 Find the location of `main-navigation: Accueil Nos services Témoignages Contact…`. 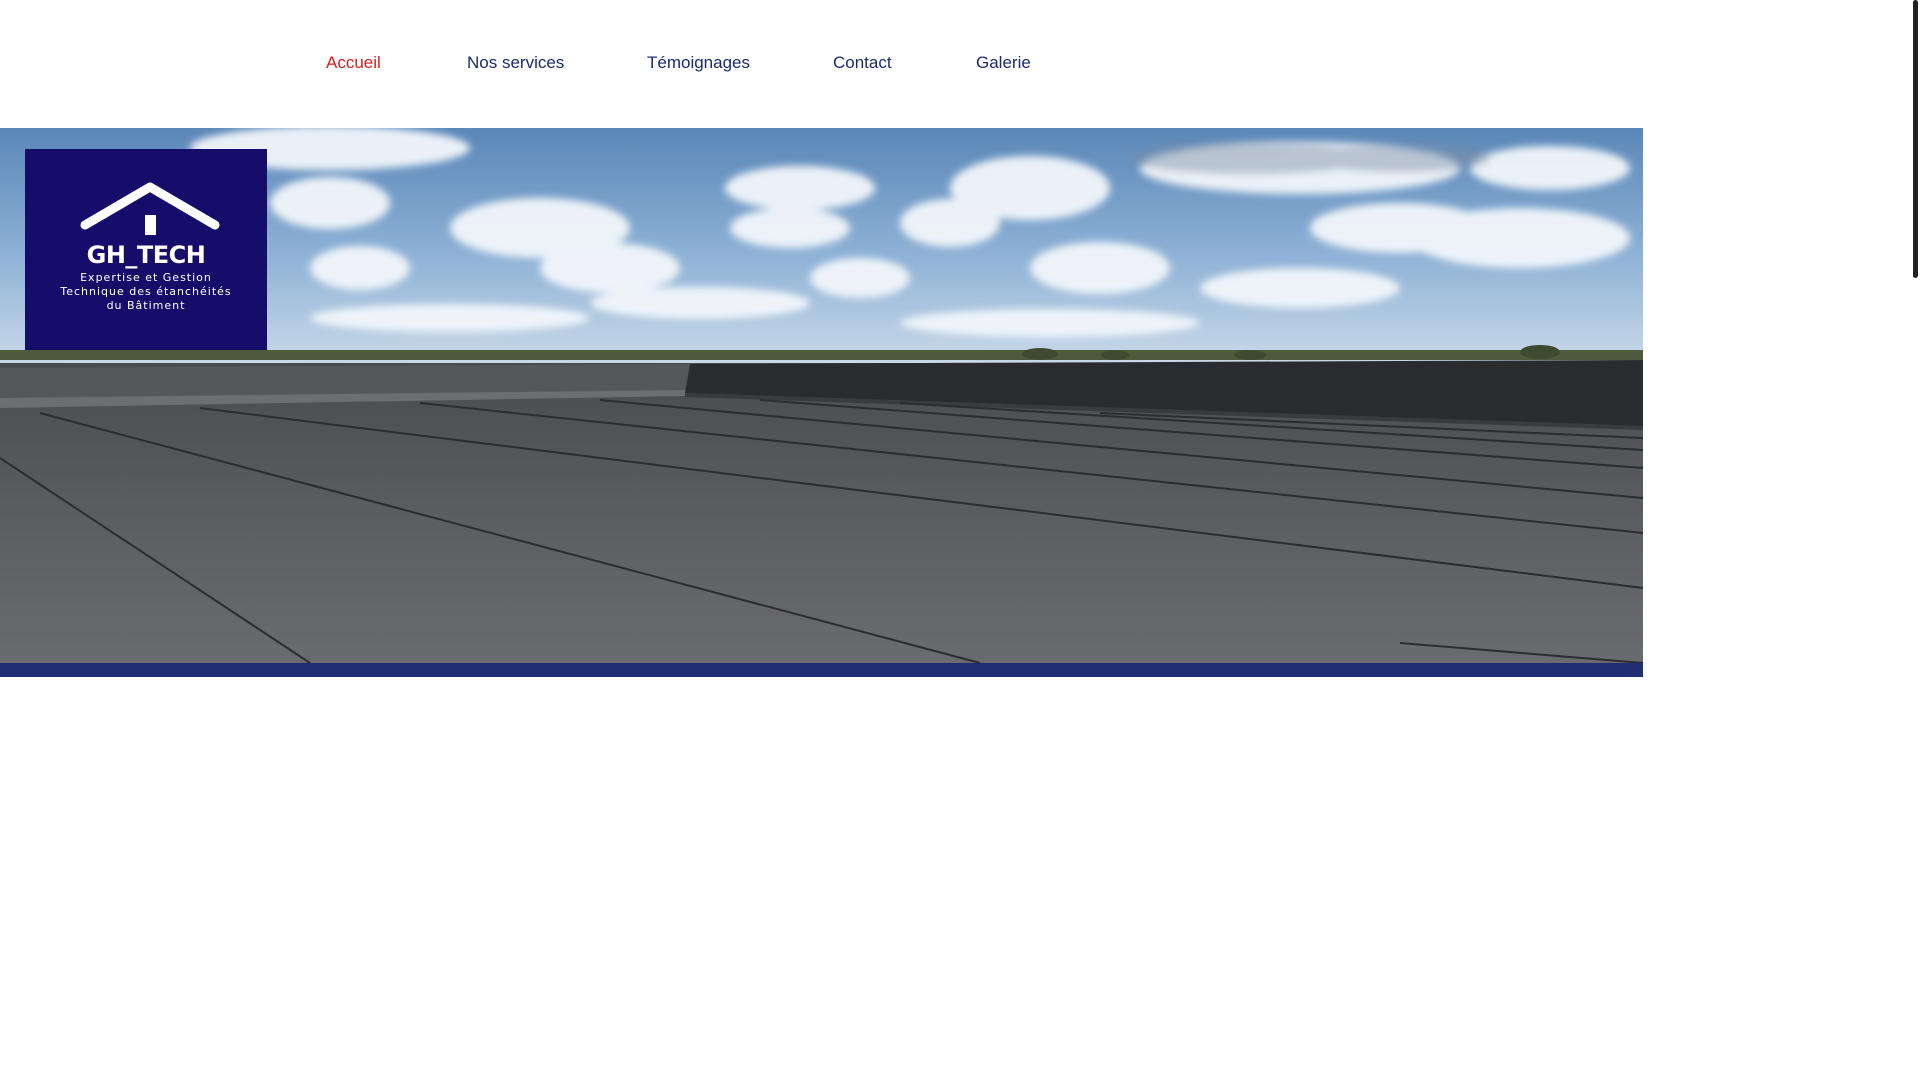

main-navigation: Accueil Nos services Témoignages Contact… is located at coordinates (820, 64).